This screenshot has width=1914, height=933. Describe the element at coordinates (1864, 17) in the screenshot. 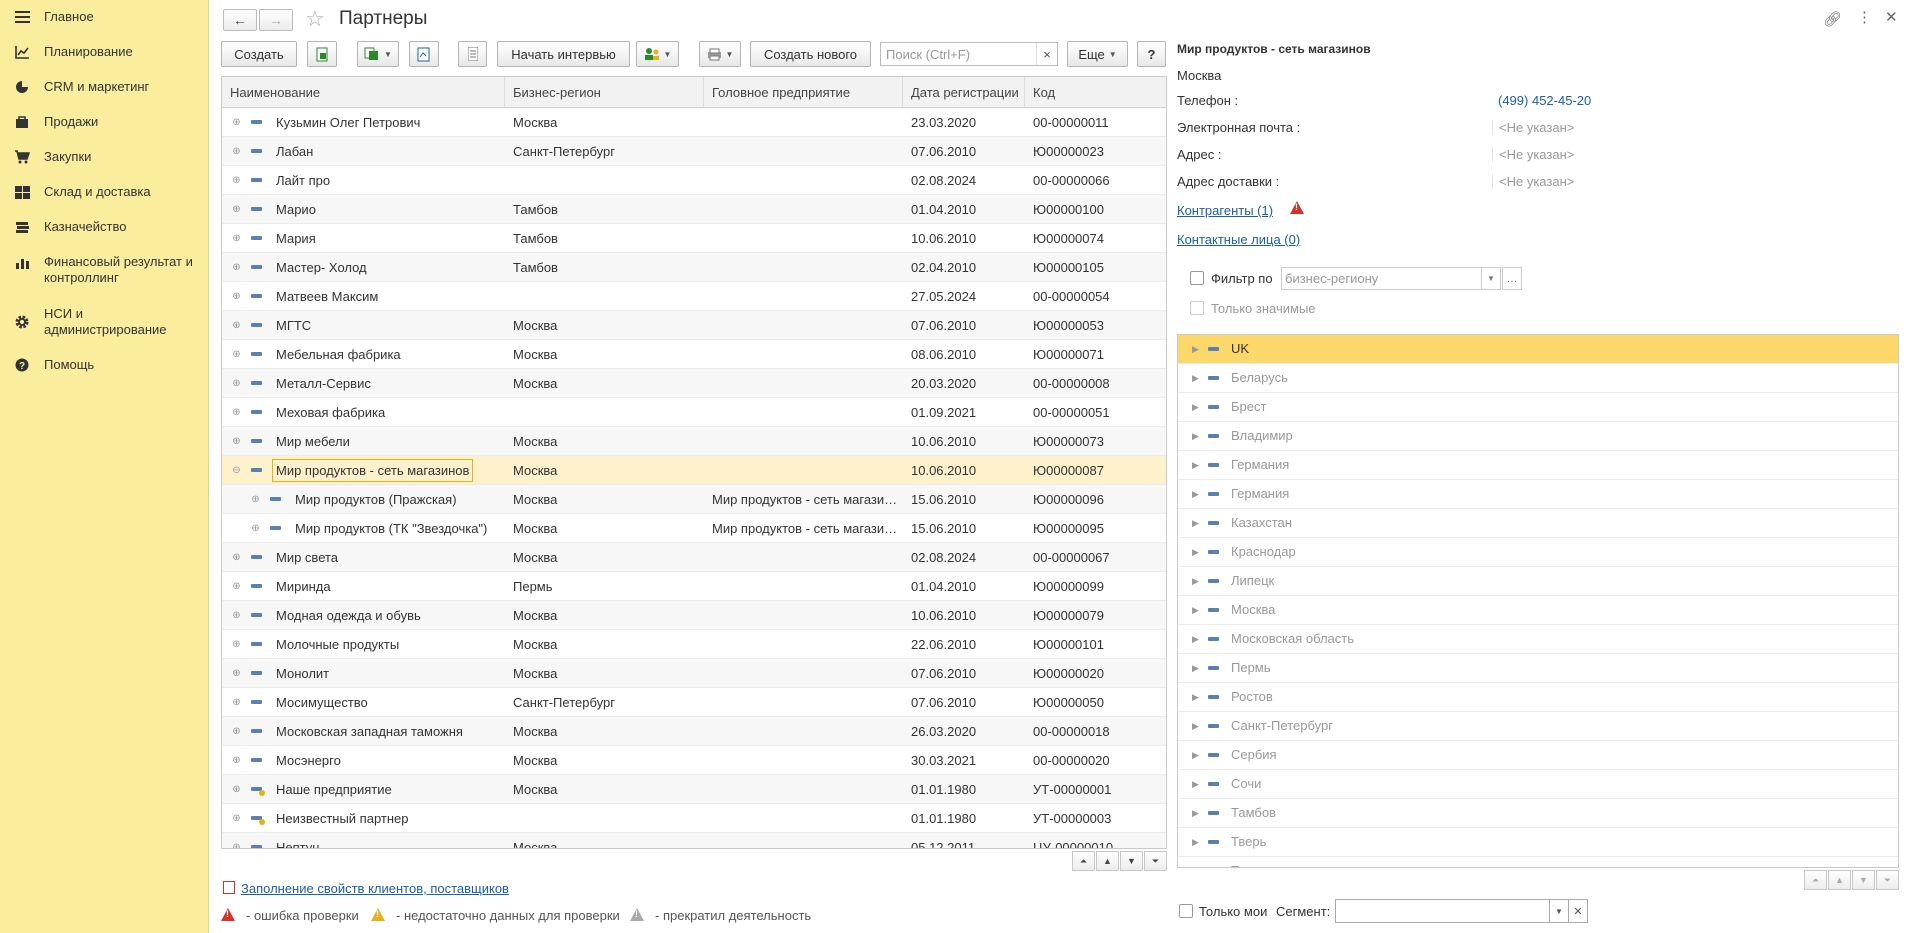

I see `more-vert-icon: ⋮` at that location.